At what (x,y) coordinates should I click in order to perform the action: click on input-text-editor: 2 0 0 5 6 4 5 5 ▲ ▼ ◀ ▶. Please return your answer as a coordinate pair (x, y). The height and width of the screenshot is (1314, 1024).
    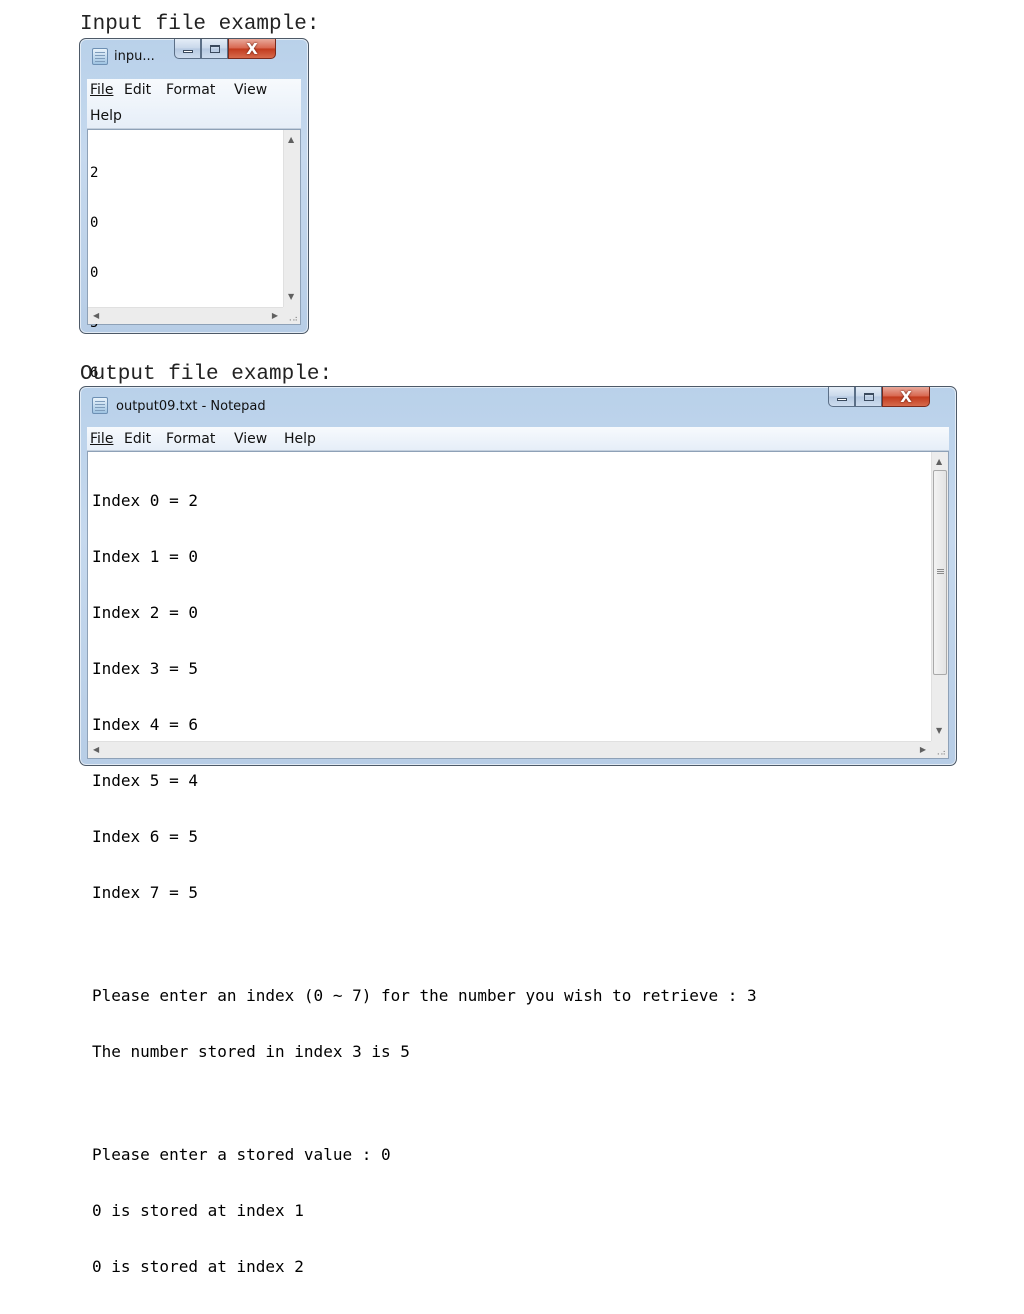
    Looking at the image, I should click on (194, 330).